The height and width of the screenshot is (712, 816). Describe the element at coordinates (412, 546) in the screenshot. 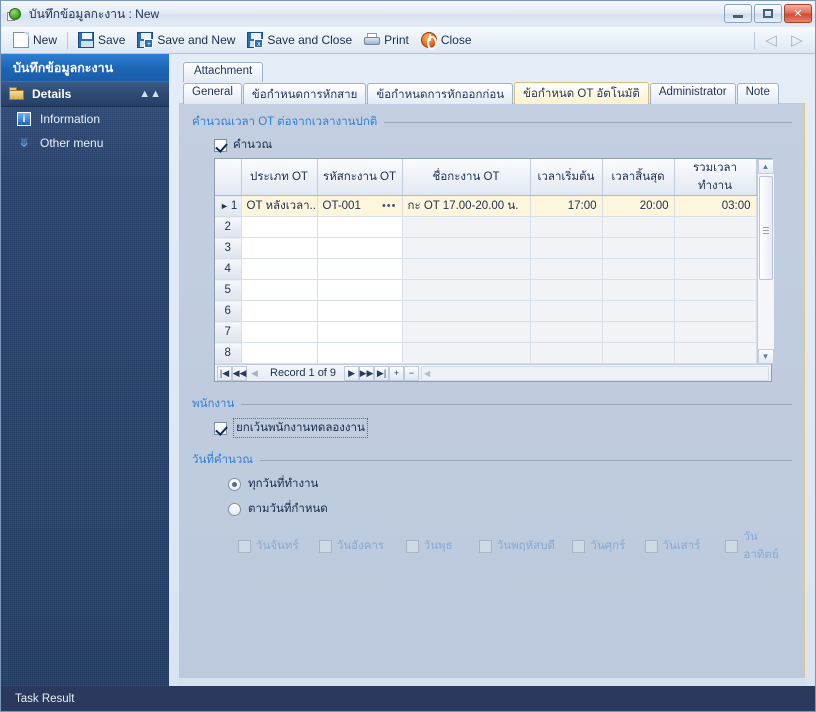

I see `checkbox-wednesday` at that location.